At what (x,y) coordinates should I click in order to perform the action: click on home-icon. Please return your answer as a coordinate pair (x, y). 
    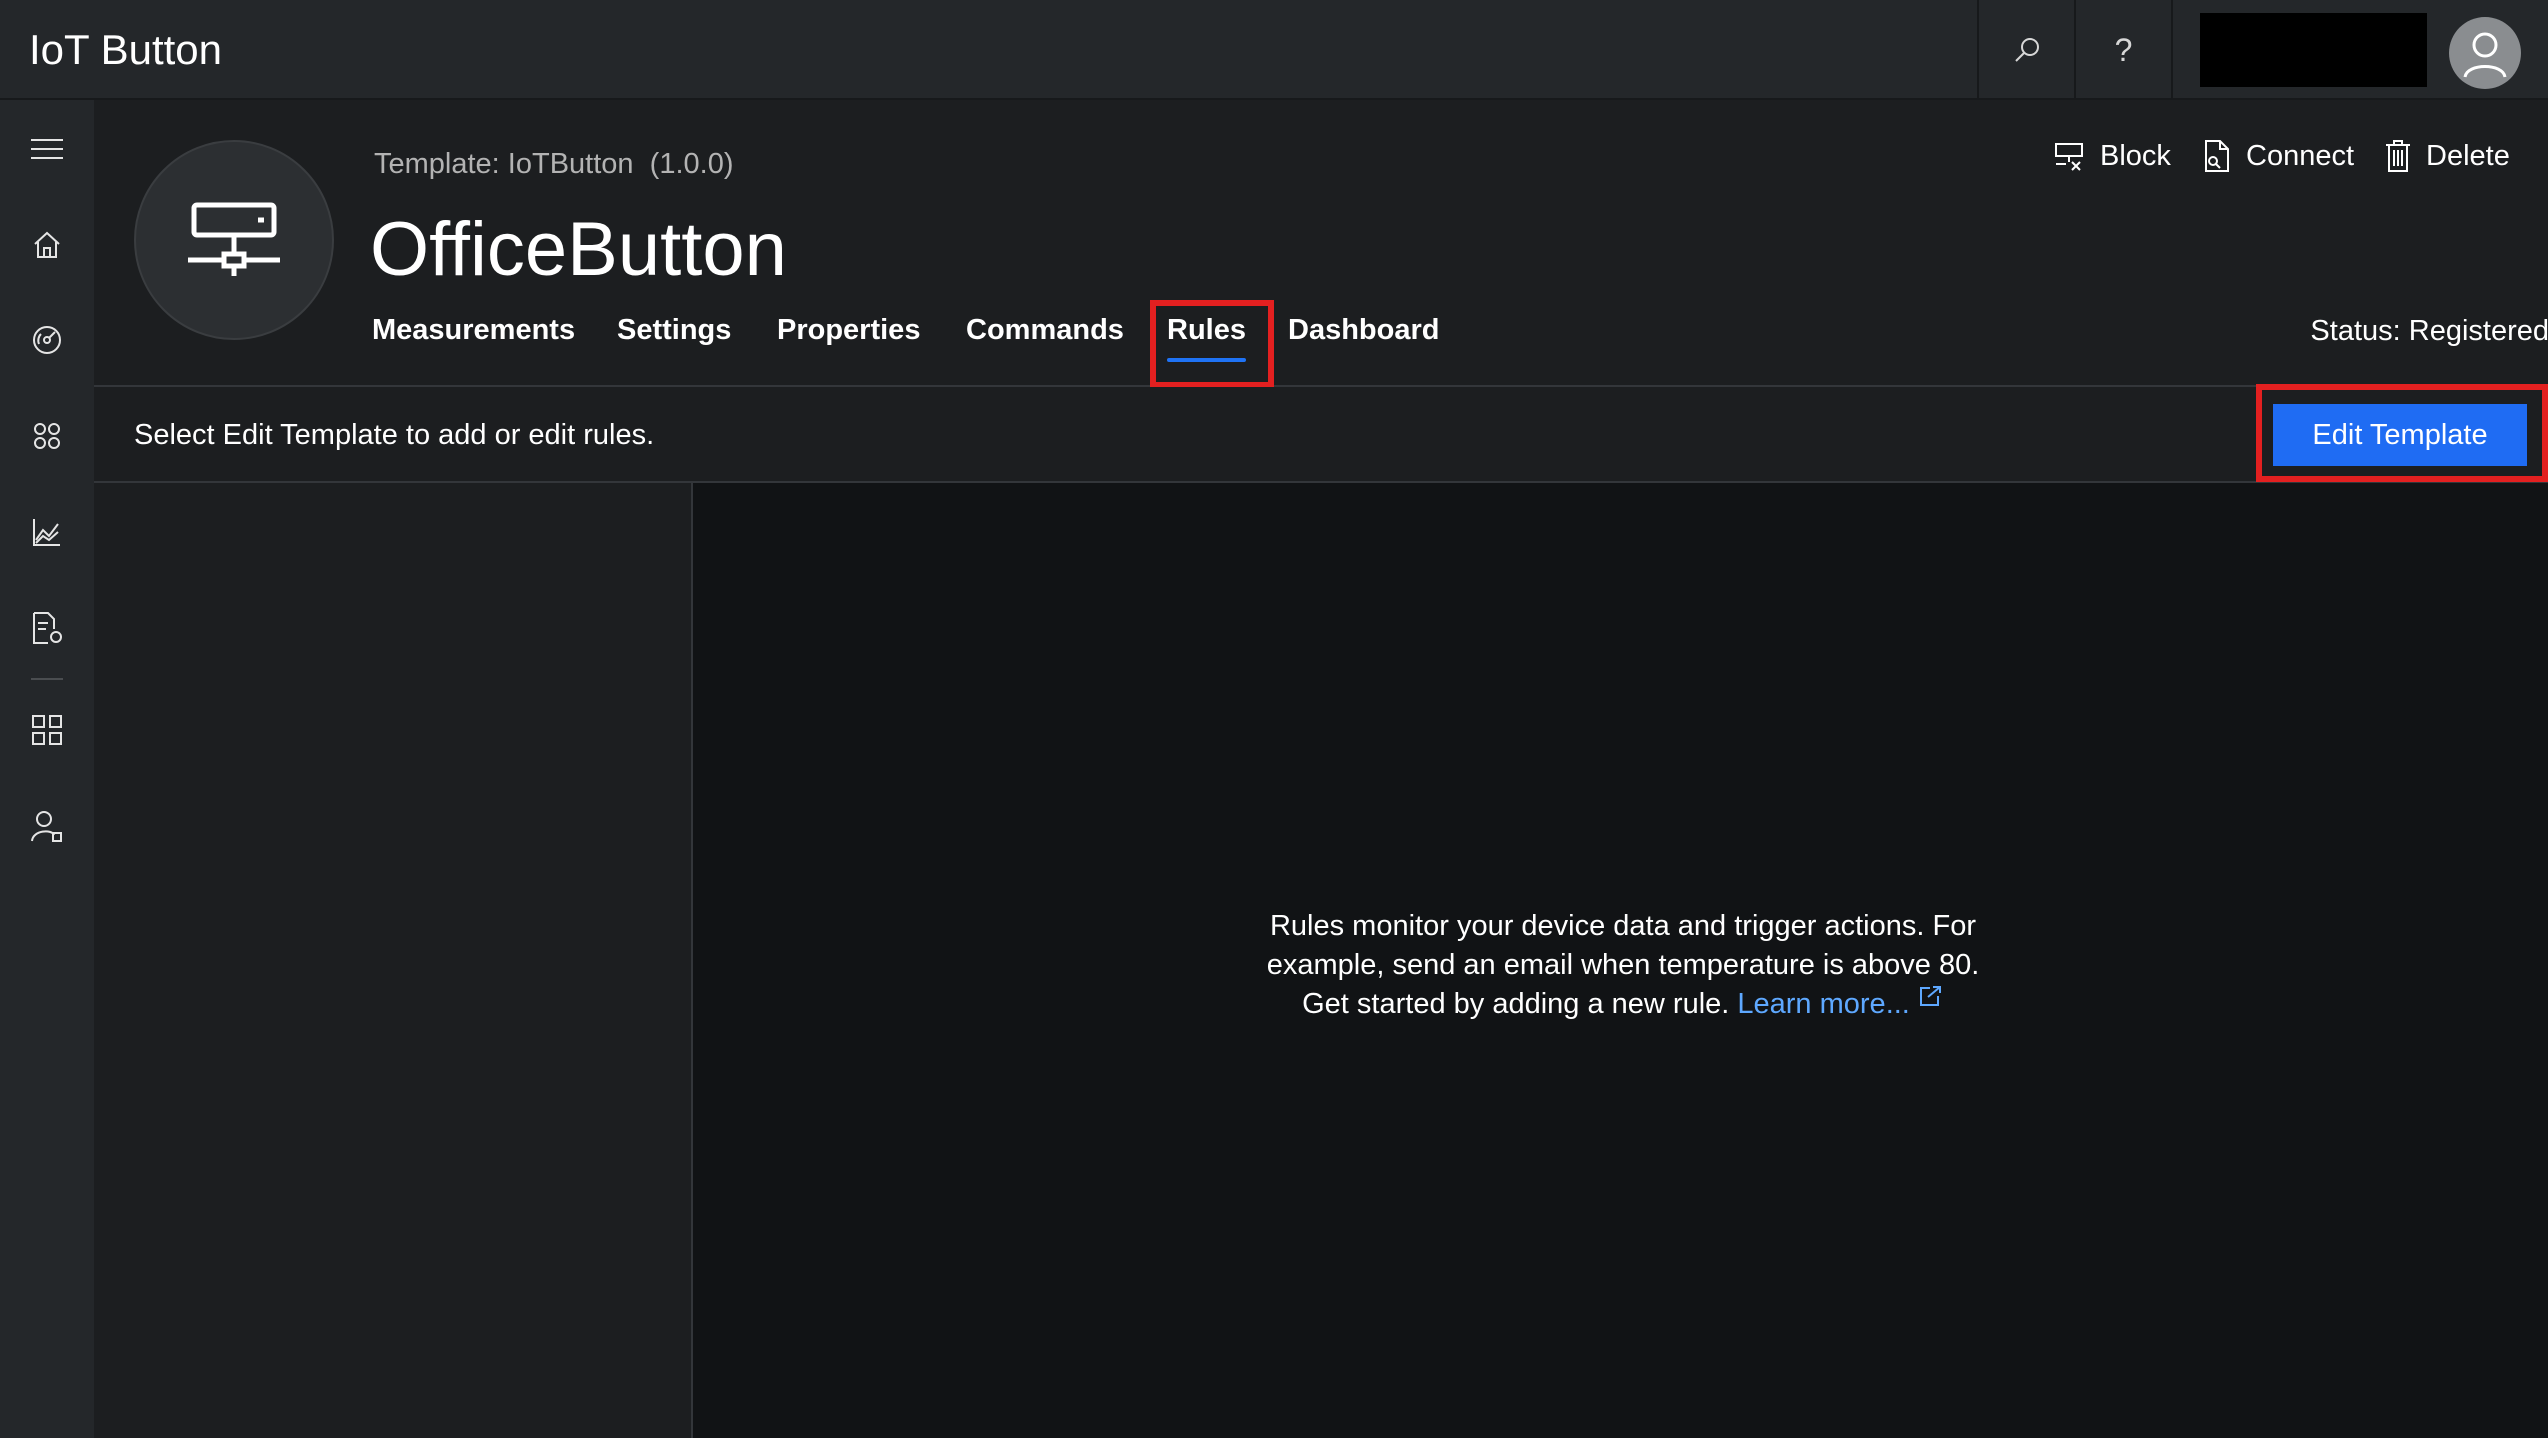
    Looking at the image, I should click on (47, 245).